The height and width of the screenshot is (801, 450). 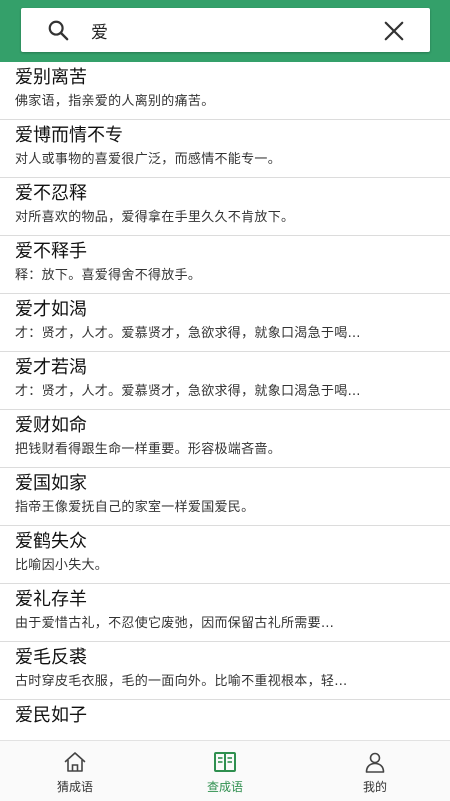 I want to click on idiom-title: 爱民如子, so click(x=51, y=715).